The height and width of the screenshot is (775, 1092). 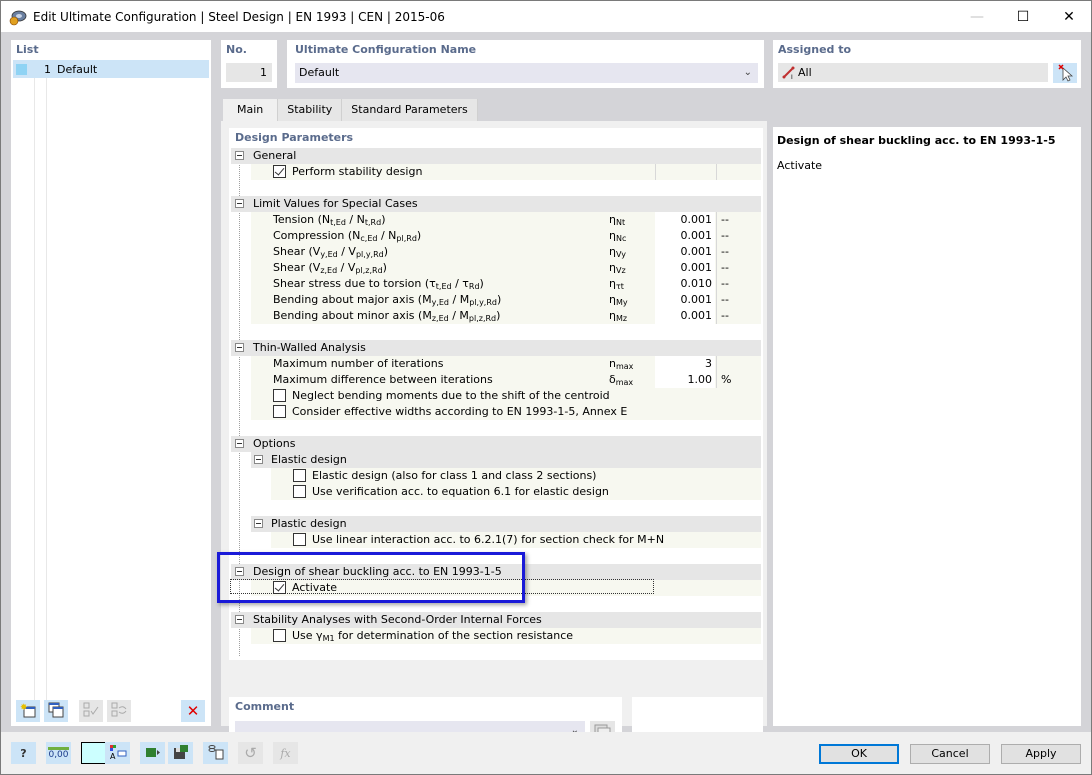 What do you see at coordinates (496, 444) in the screenshot?
I see `group-options: Options` at bounding box center [496, 444].